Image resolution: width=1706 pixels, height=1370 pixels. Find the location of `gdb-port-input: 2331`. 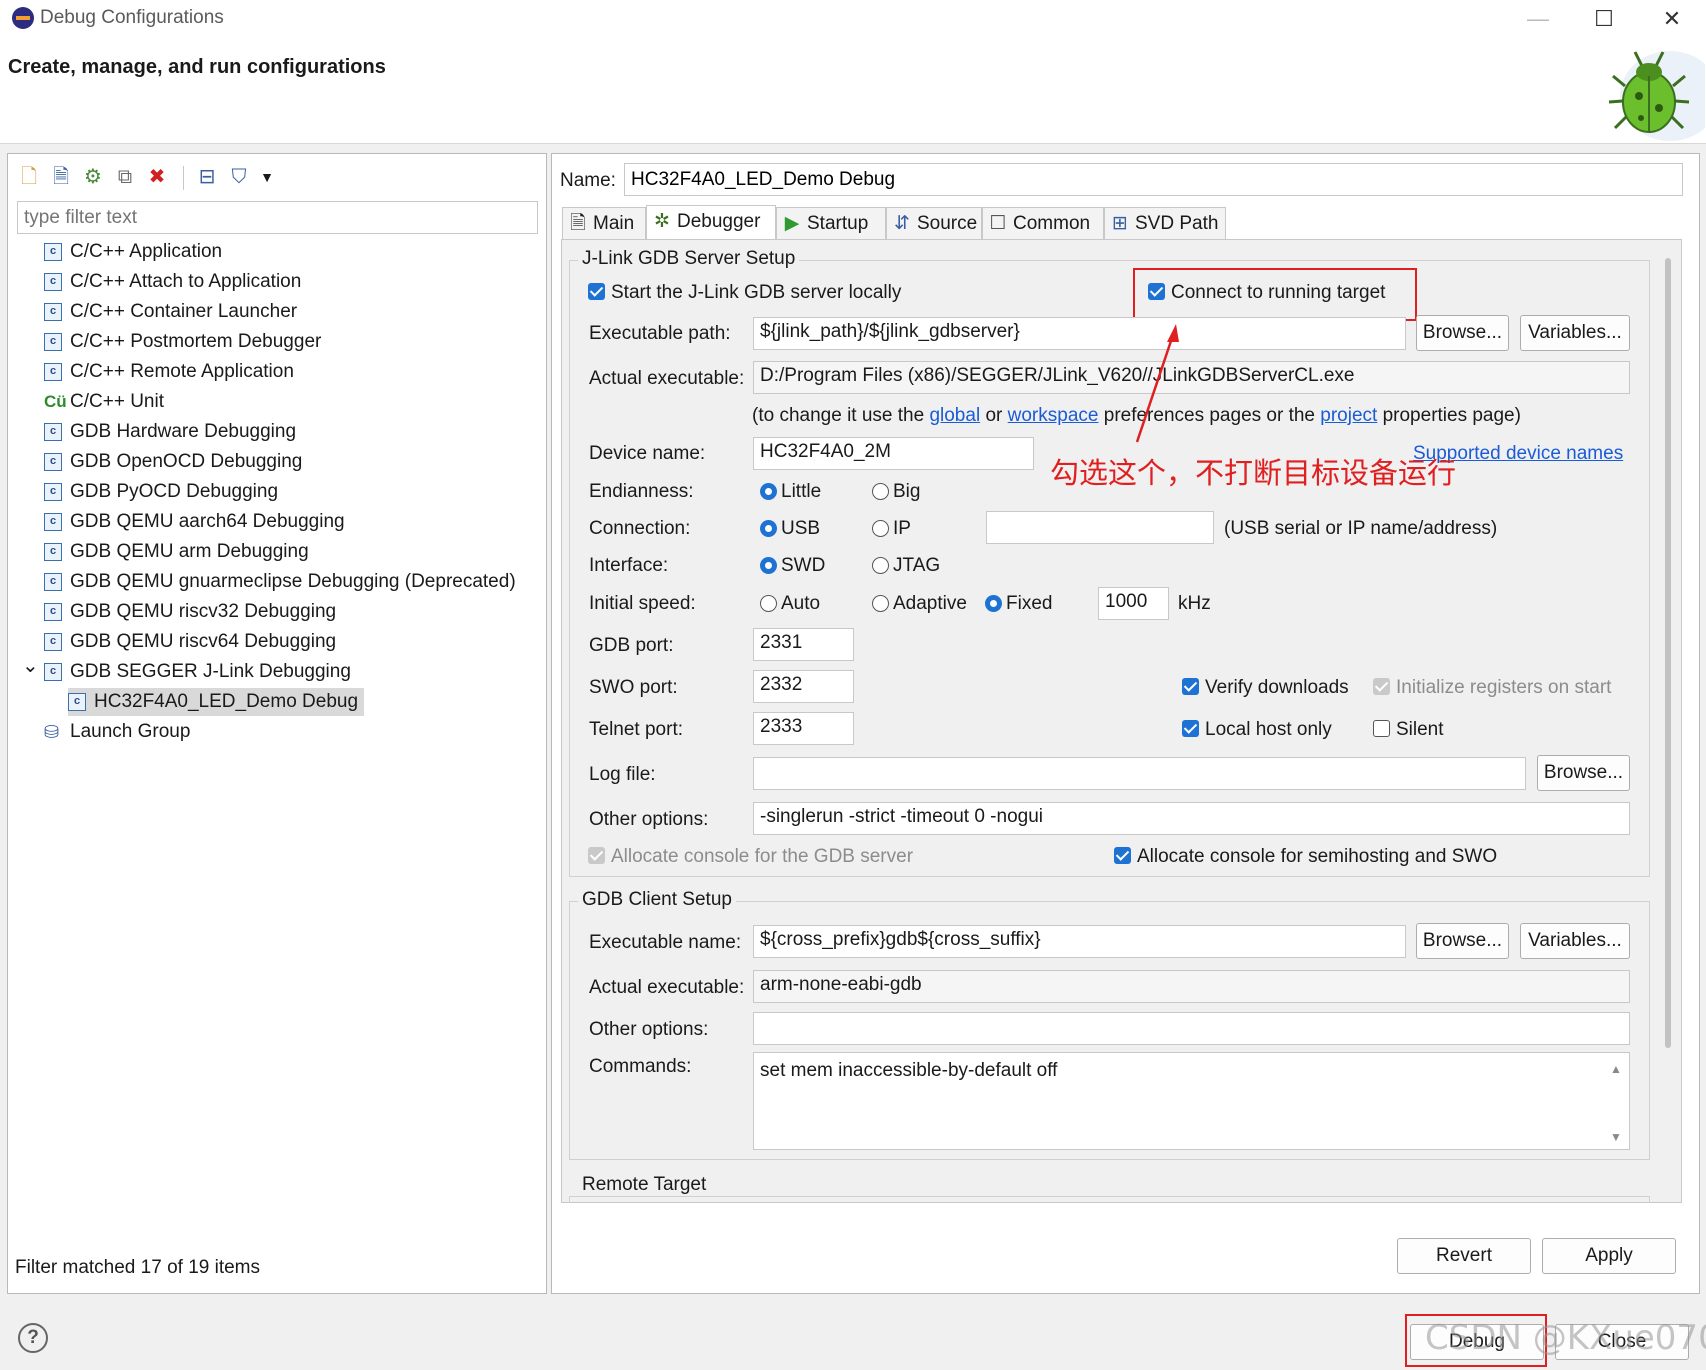

gdb-port-input: 2331 is located at coordinates (803, 644).